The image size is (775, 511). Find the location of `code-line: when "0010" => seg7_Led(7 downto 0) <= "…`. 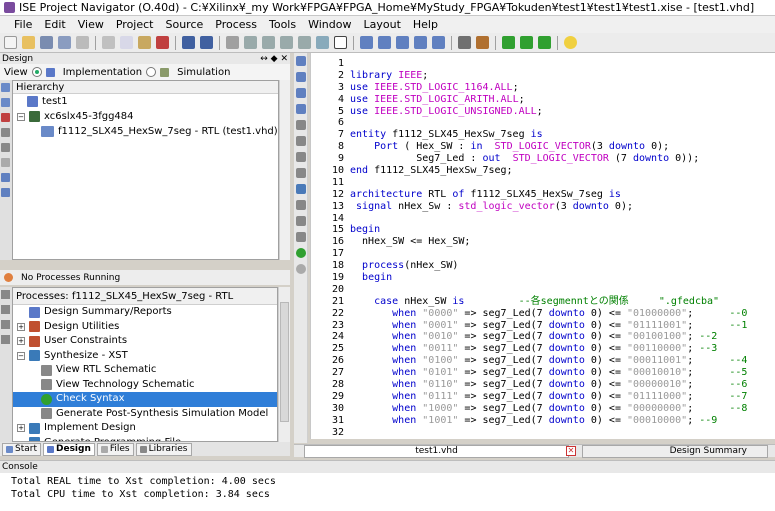

code-line: when "0010" => seg7_Led(7 downto 0) <= "… is located at coordinates (560, 337).